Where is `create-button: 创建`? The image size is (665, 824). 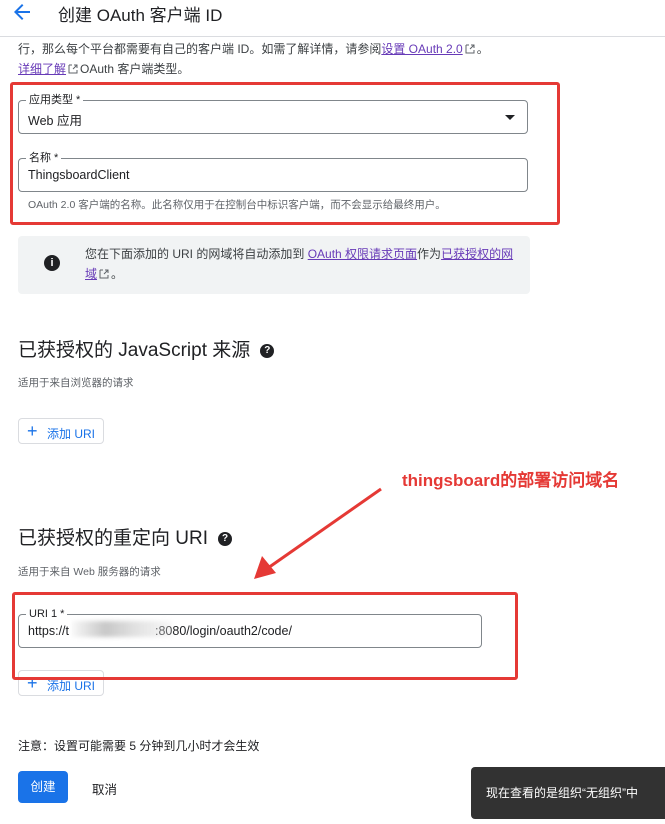 create-button: 创建 is located at coordinates (43, 787).